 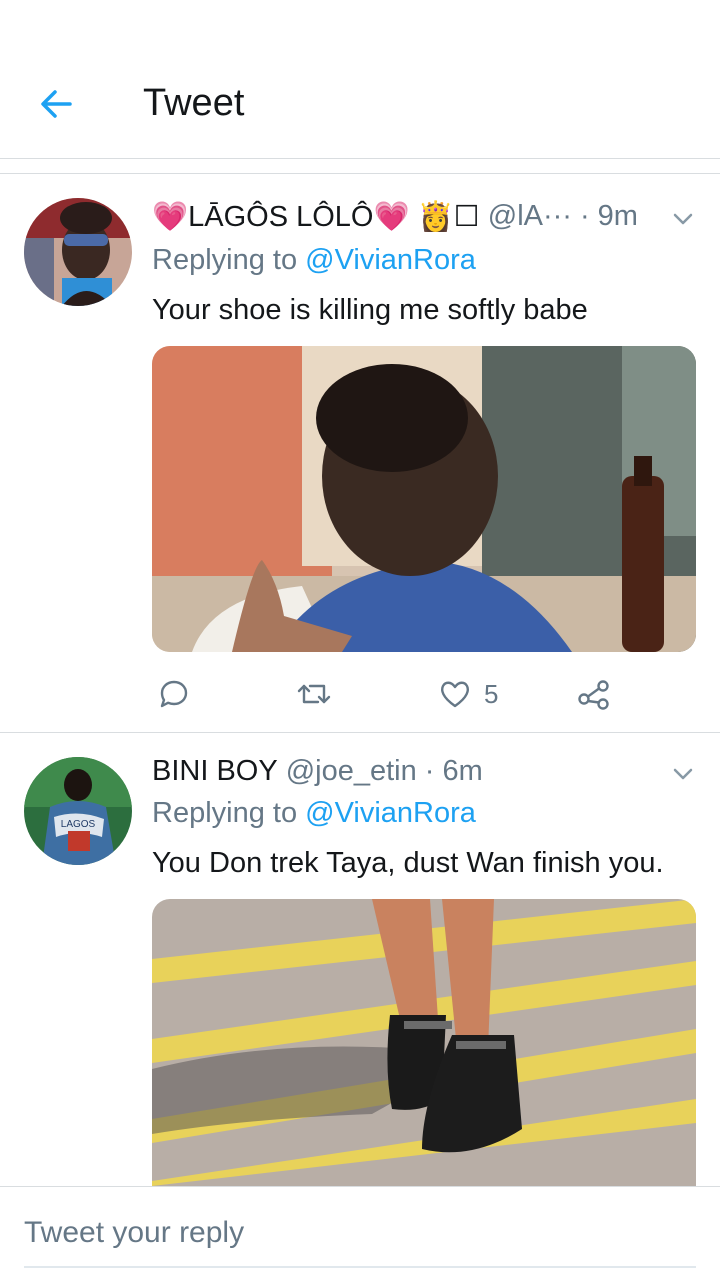 I want to click on arrow-left-icon, so click(x=56, y=104).